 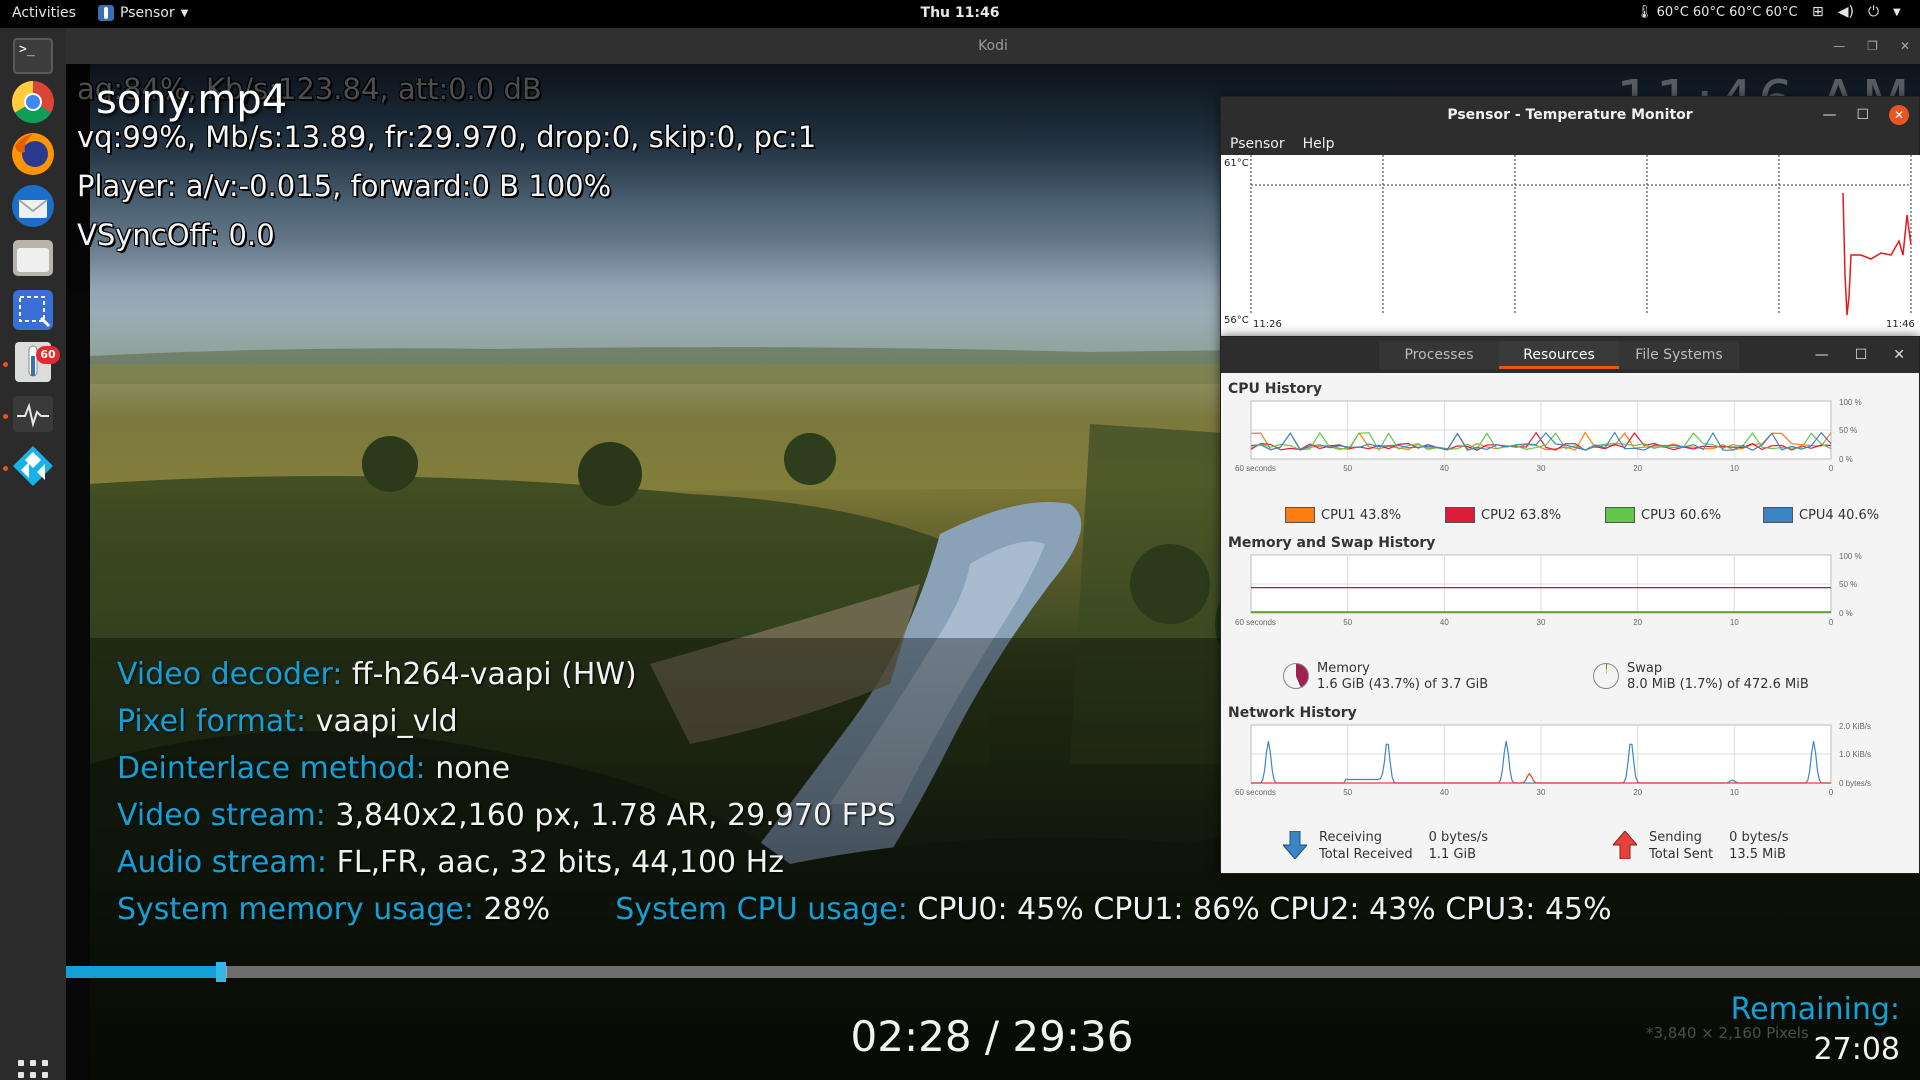 What do you see at coordinates (1559, 355) in the screenshot?
I see `tab-resources: Resources` at bounding box center [1559, 355].